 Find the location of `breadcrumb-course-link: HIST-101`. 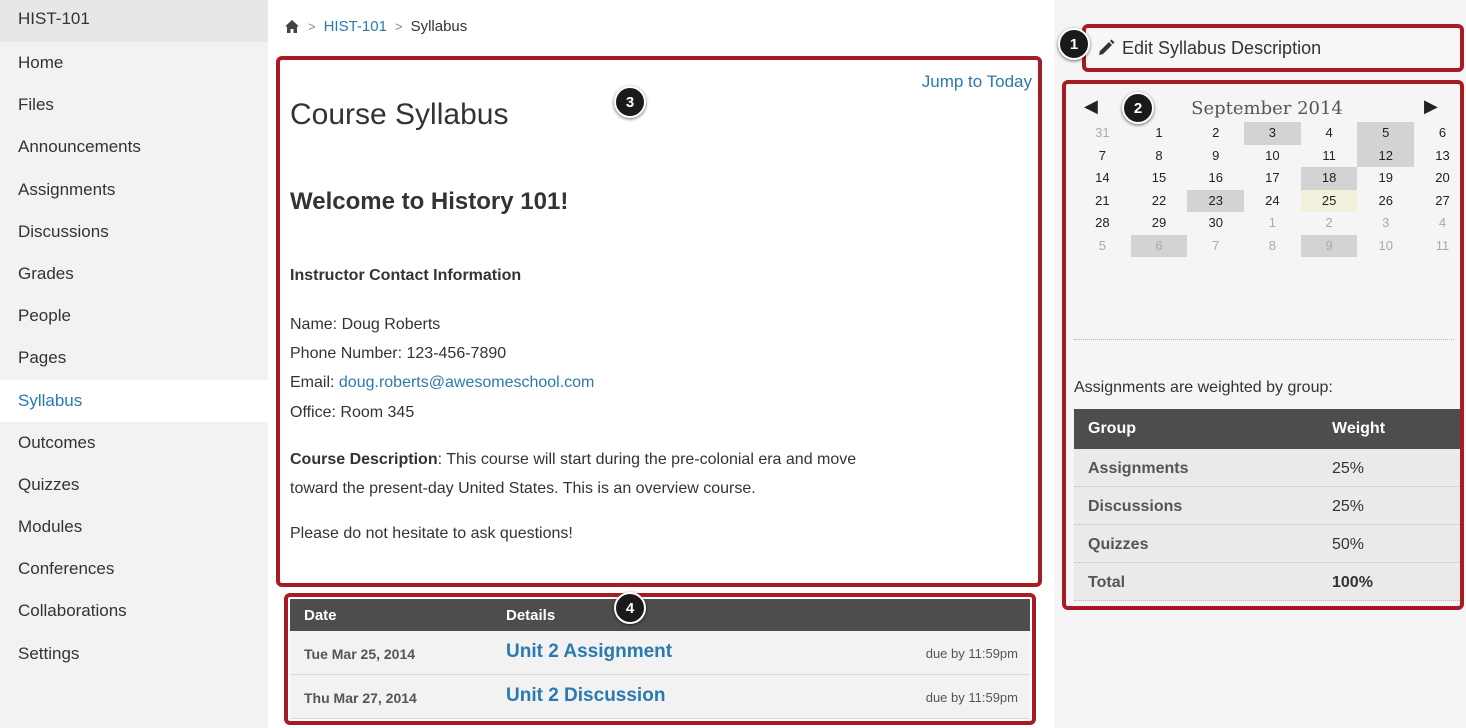

breadcrumb-course-link: HIST-101 is located at coordinates (355, 26).